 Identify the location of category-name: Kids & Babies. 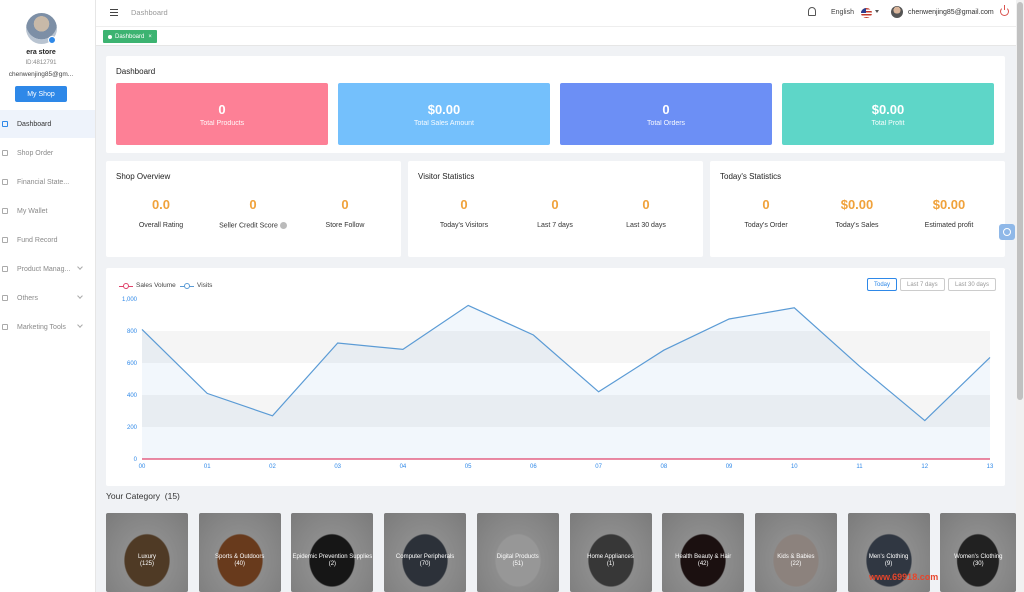
(796, 557).